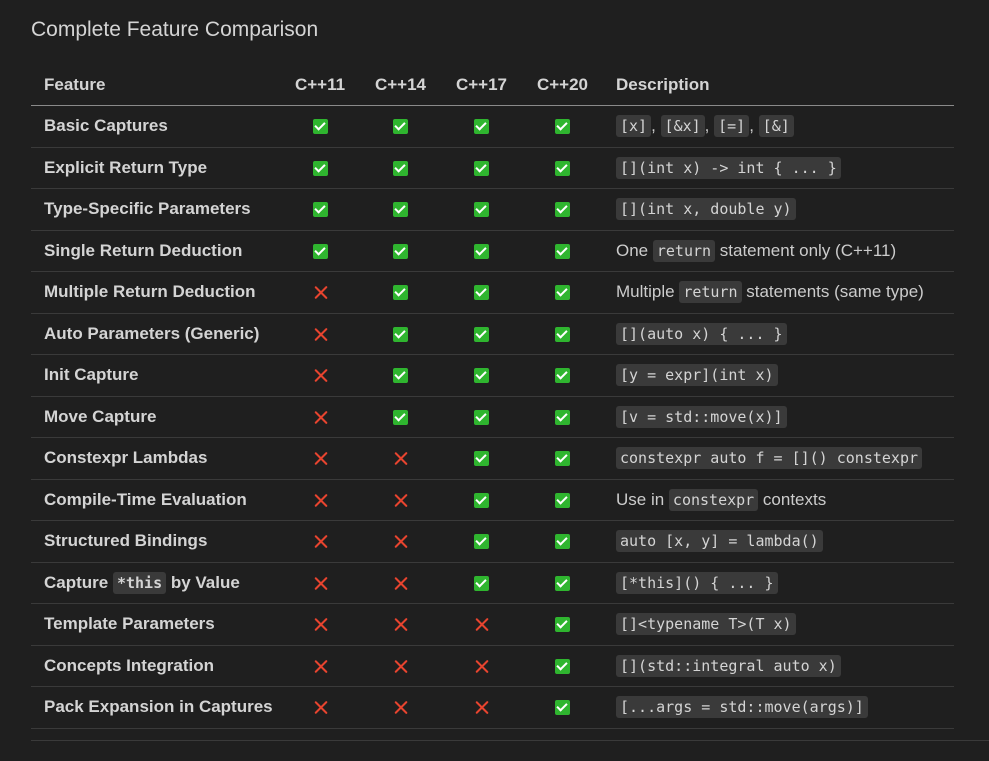  I want to click on text-segment: contexts, so click(792, 499).